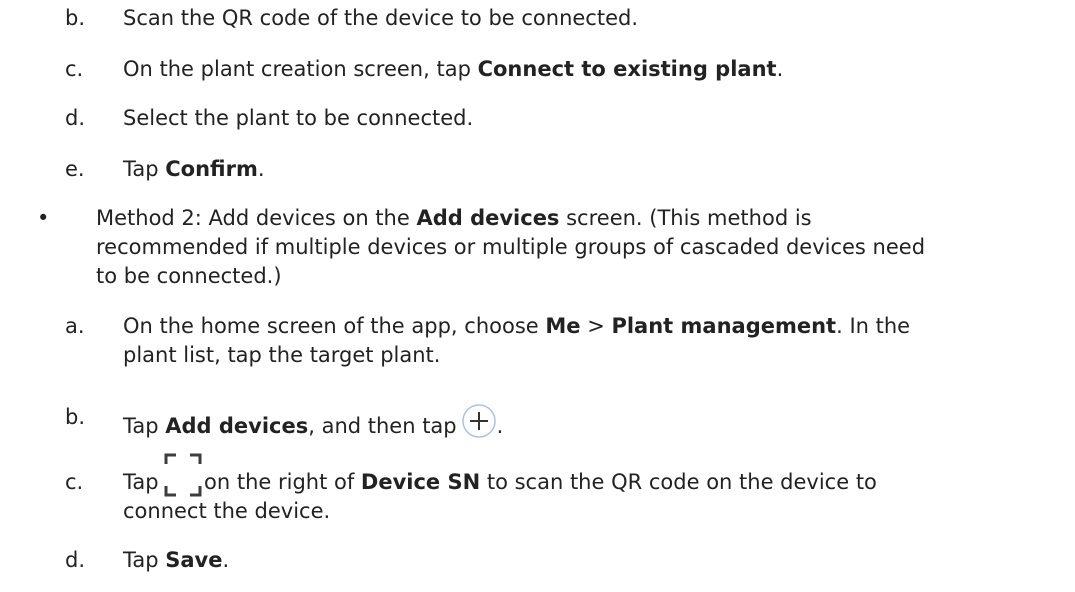  Describe the element at coordinates (189, 276) in the screenshot. I see `method2-line3: to be connected.)` at that location.